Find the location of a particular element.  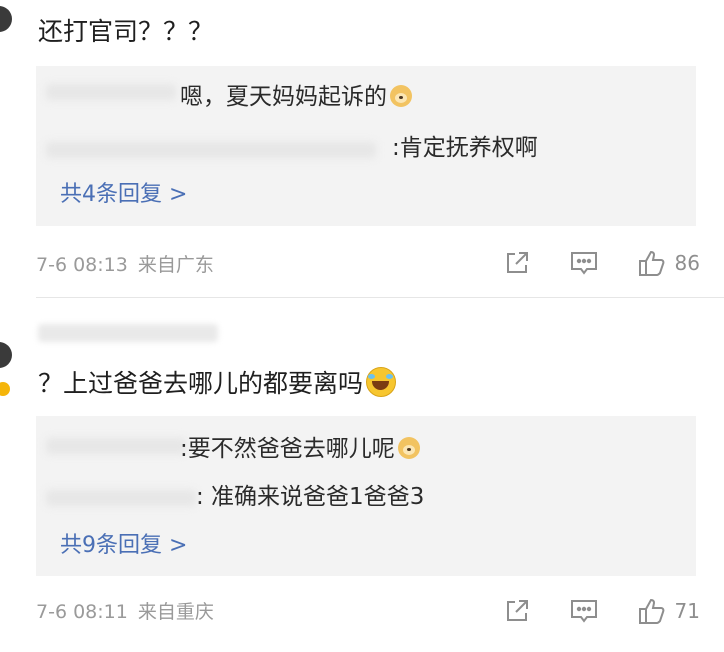

like-count: 86 is located at coordinates (687, 263).